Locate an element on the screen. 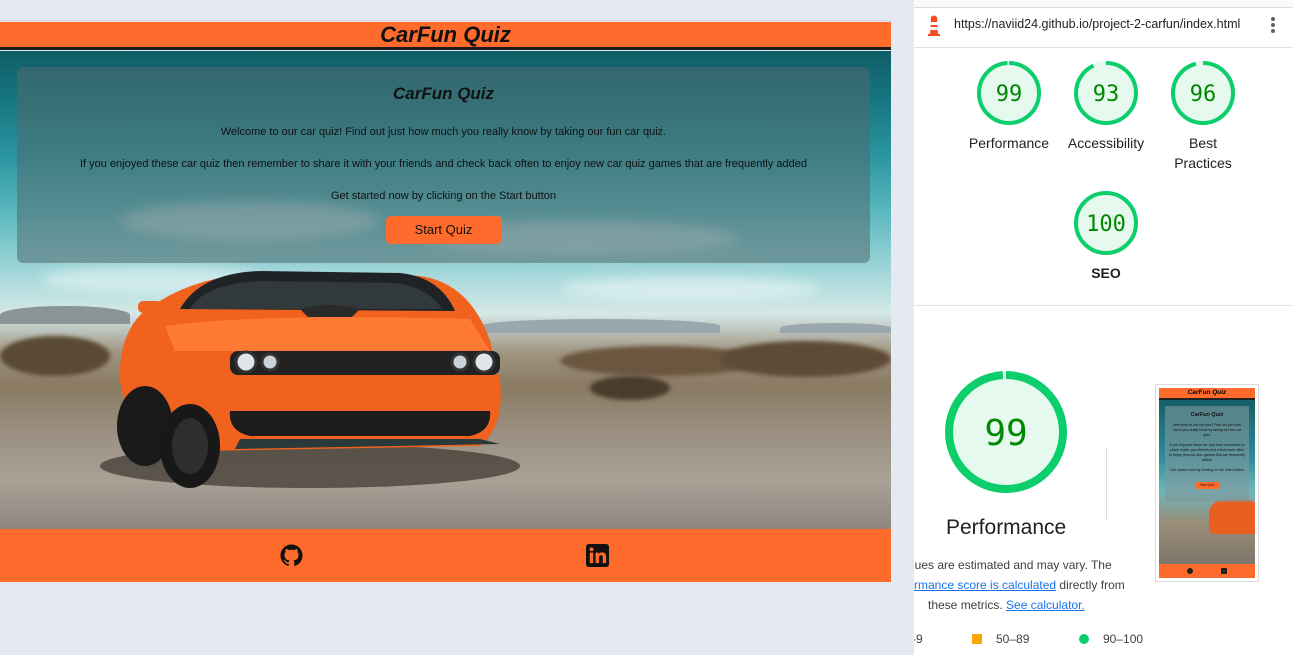 This screenshot has height=655, width=1293. thumb-header: CarFun Quiz is located at coordinates (1207, 394).